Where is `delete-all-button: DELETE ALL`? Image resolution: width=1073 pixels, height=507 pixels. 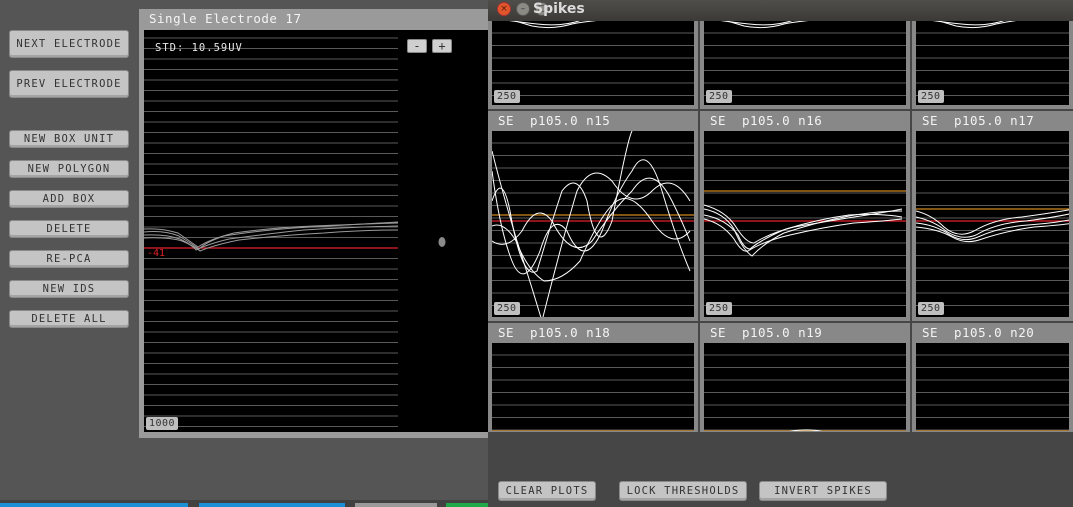 delete-all-button: DELETE ALL is located at coordinates (69, 319).